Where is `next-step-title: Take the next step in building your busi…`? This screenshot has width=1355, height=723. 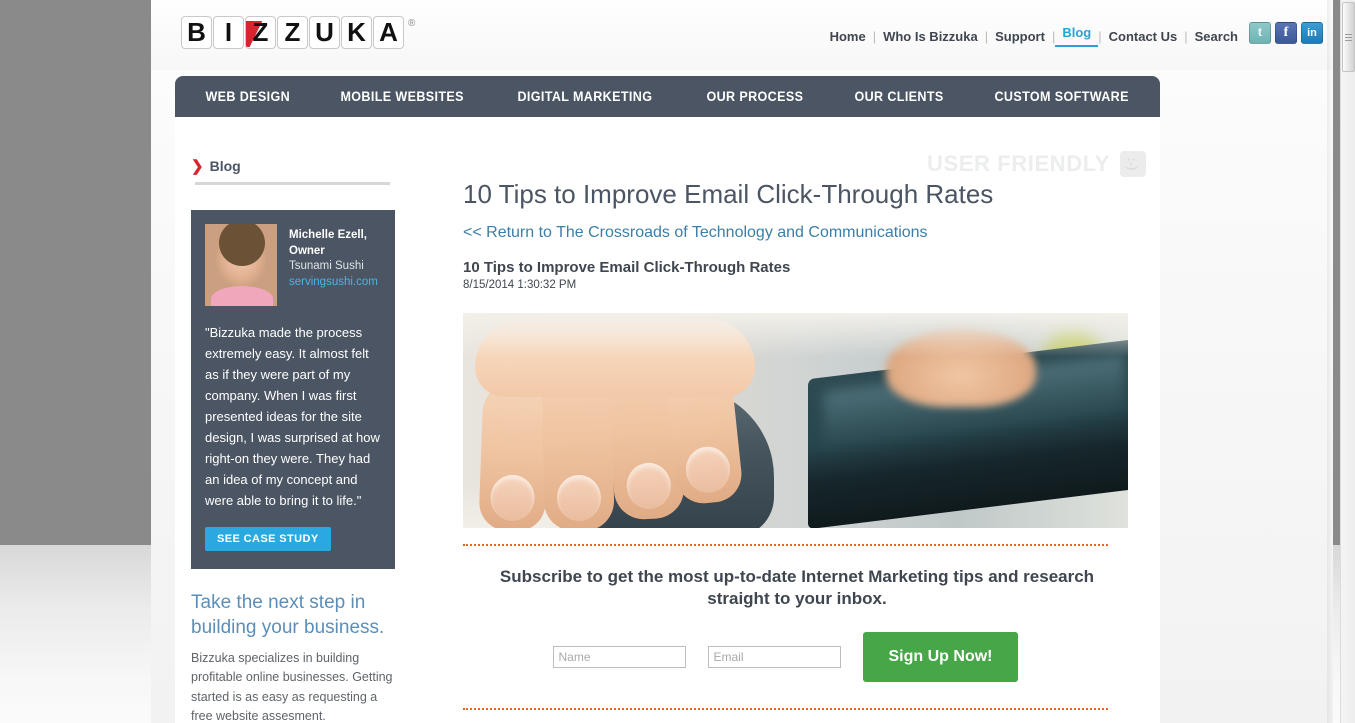
next-step-title: Take the next step in building your busi… is located at coordinates (288, 615).